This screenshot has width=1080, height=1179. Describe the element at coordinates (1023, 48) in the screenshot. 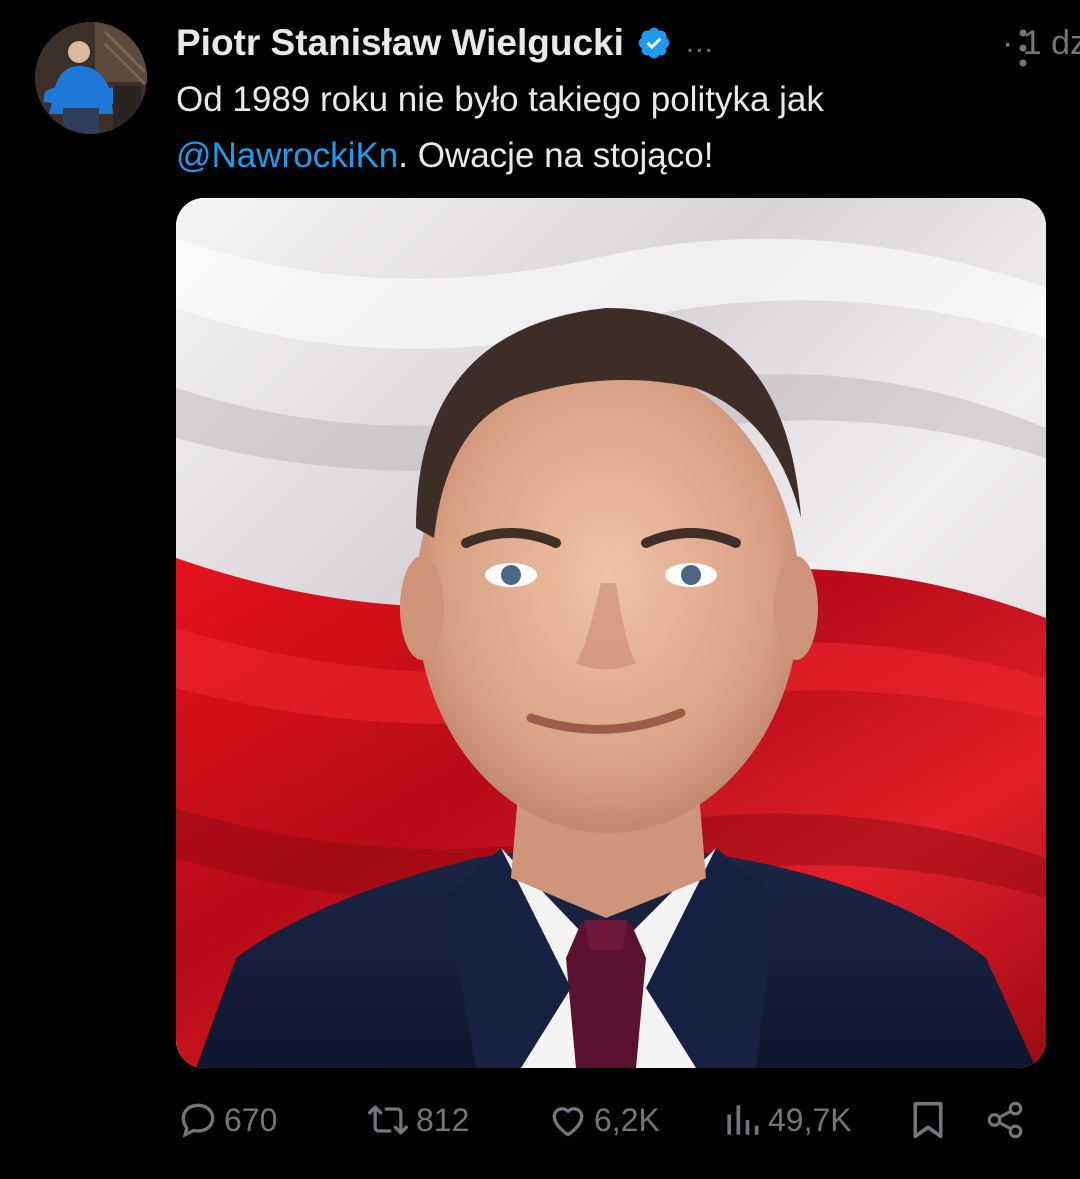

I see `more-options-icon` at that location.